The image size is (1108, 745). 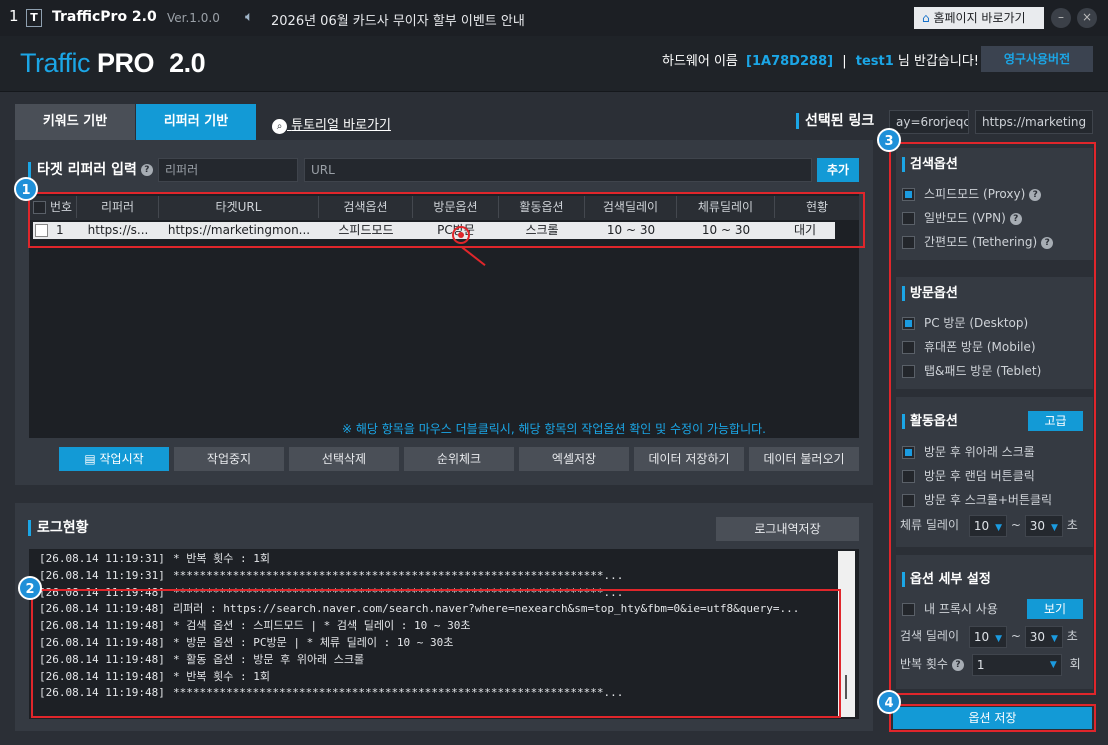 What do you see at coordinates (930, 293) in the screenshot?
I see `visit-options-title: 방문옵션` at bounding box center [930, 293].